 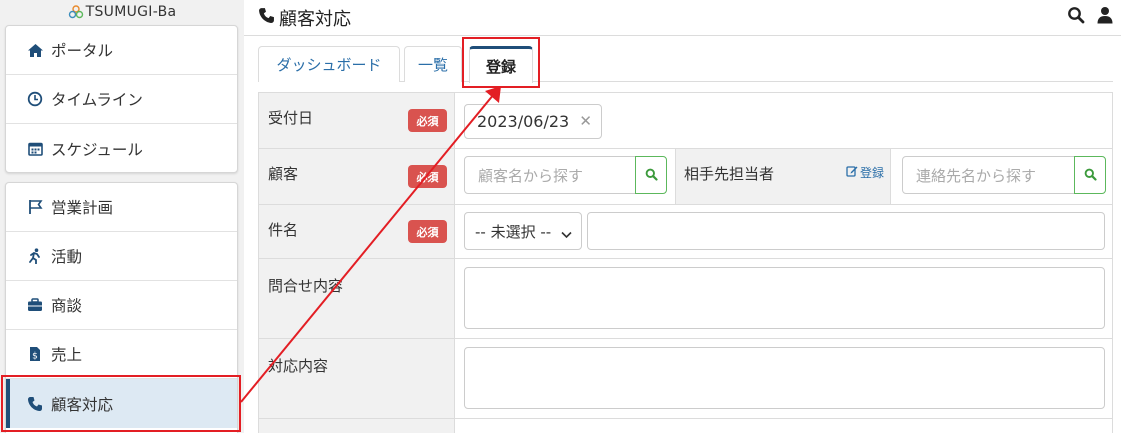 I want to click on sidebar-item-deals: 商談, so click(x=121, y=305).